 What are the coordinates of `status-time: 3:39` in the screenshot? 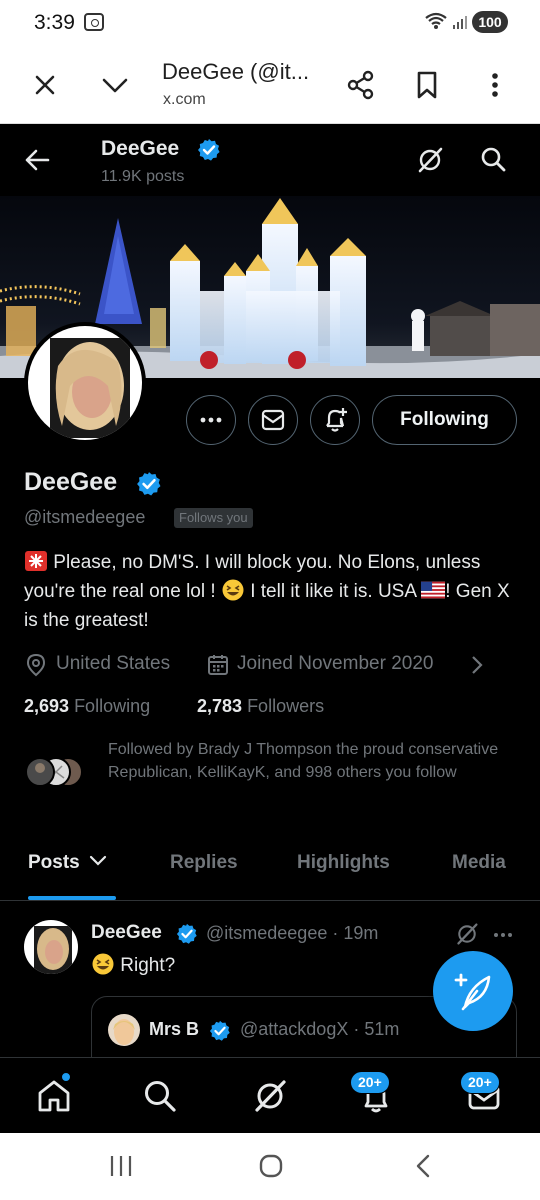 It's located at (54, 22).